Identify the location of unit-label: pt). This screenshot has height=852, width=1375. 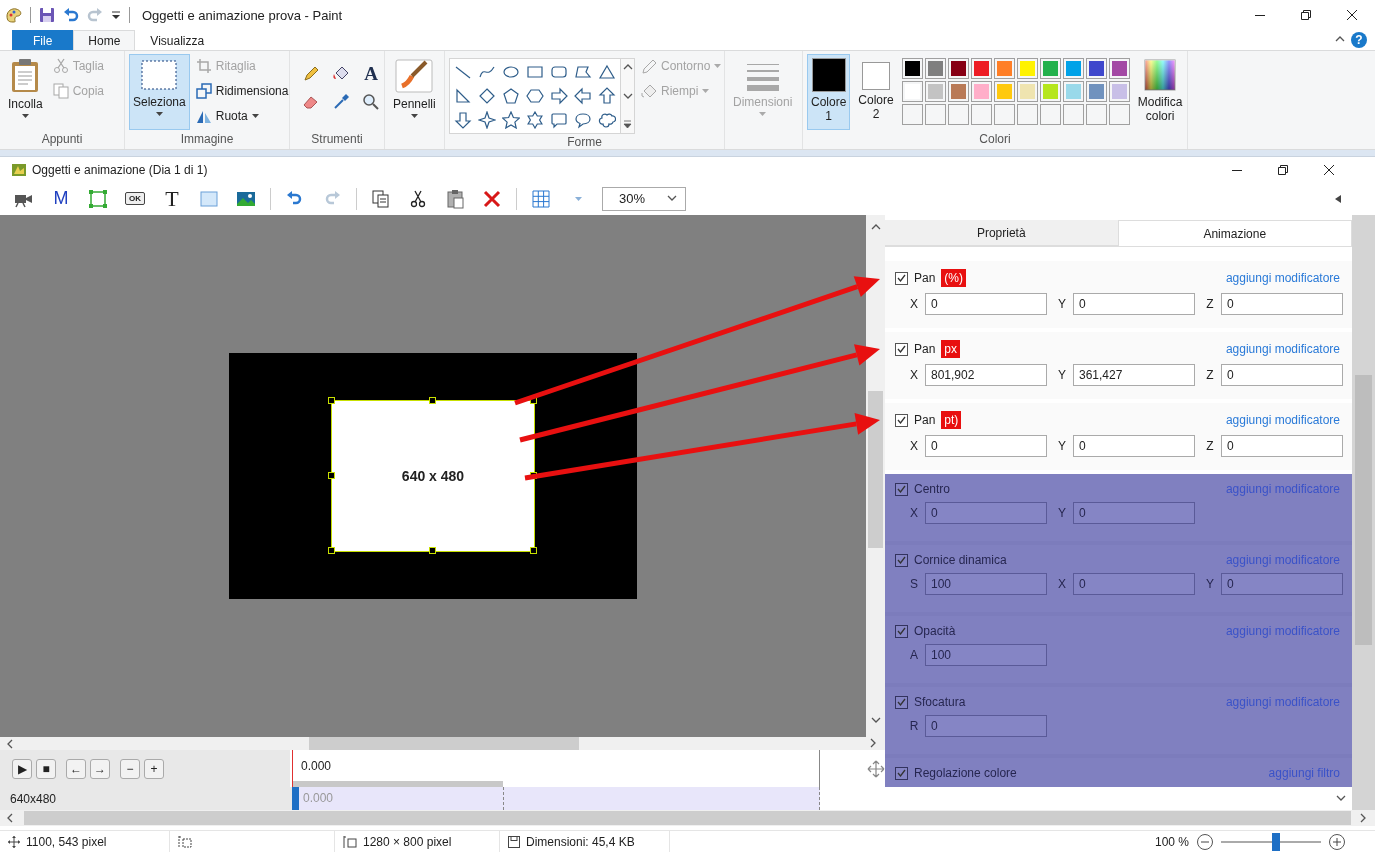
(951, 420).